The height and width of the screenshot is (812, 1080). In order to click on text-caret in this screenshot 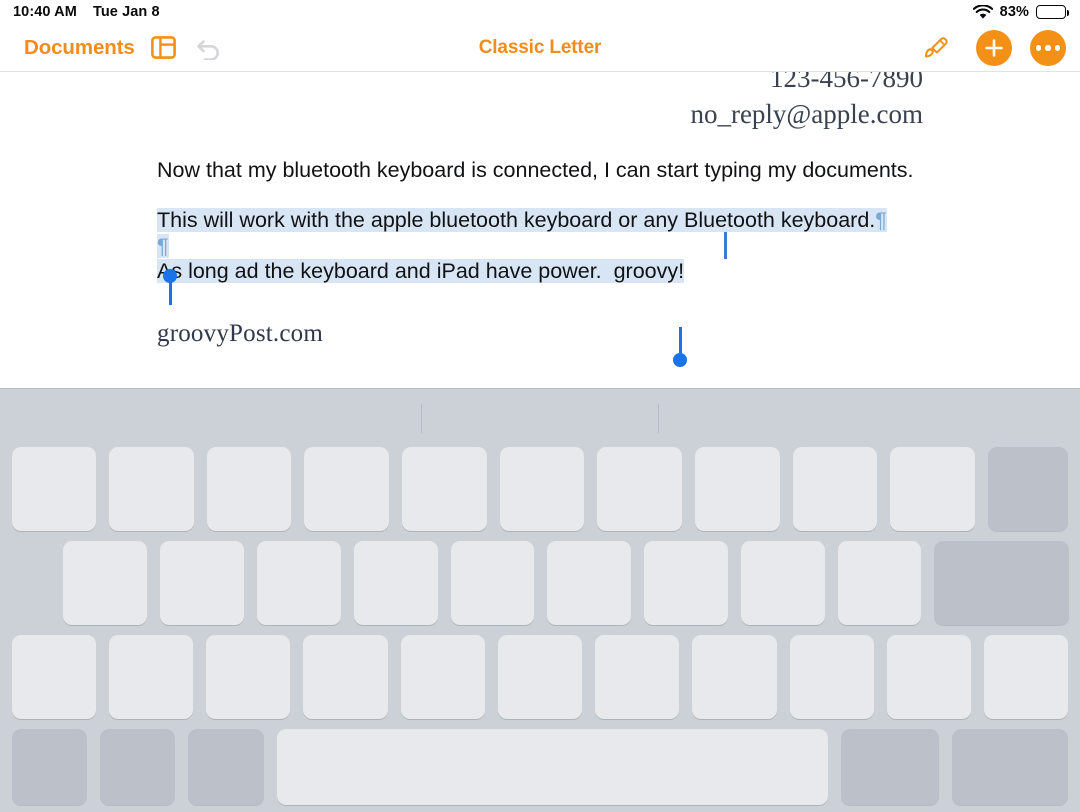, I will do `click(725, 245)`.